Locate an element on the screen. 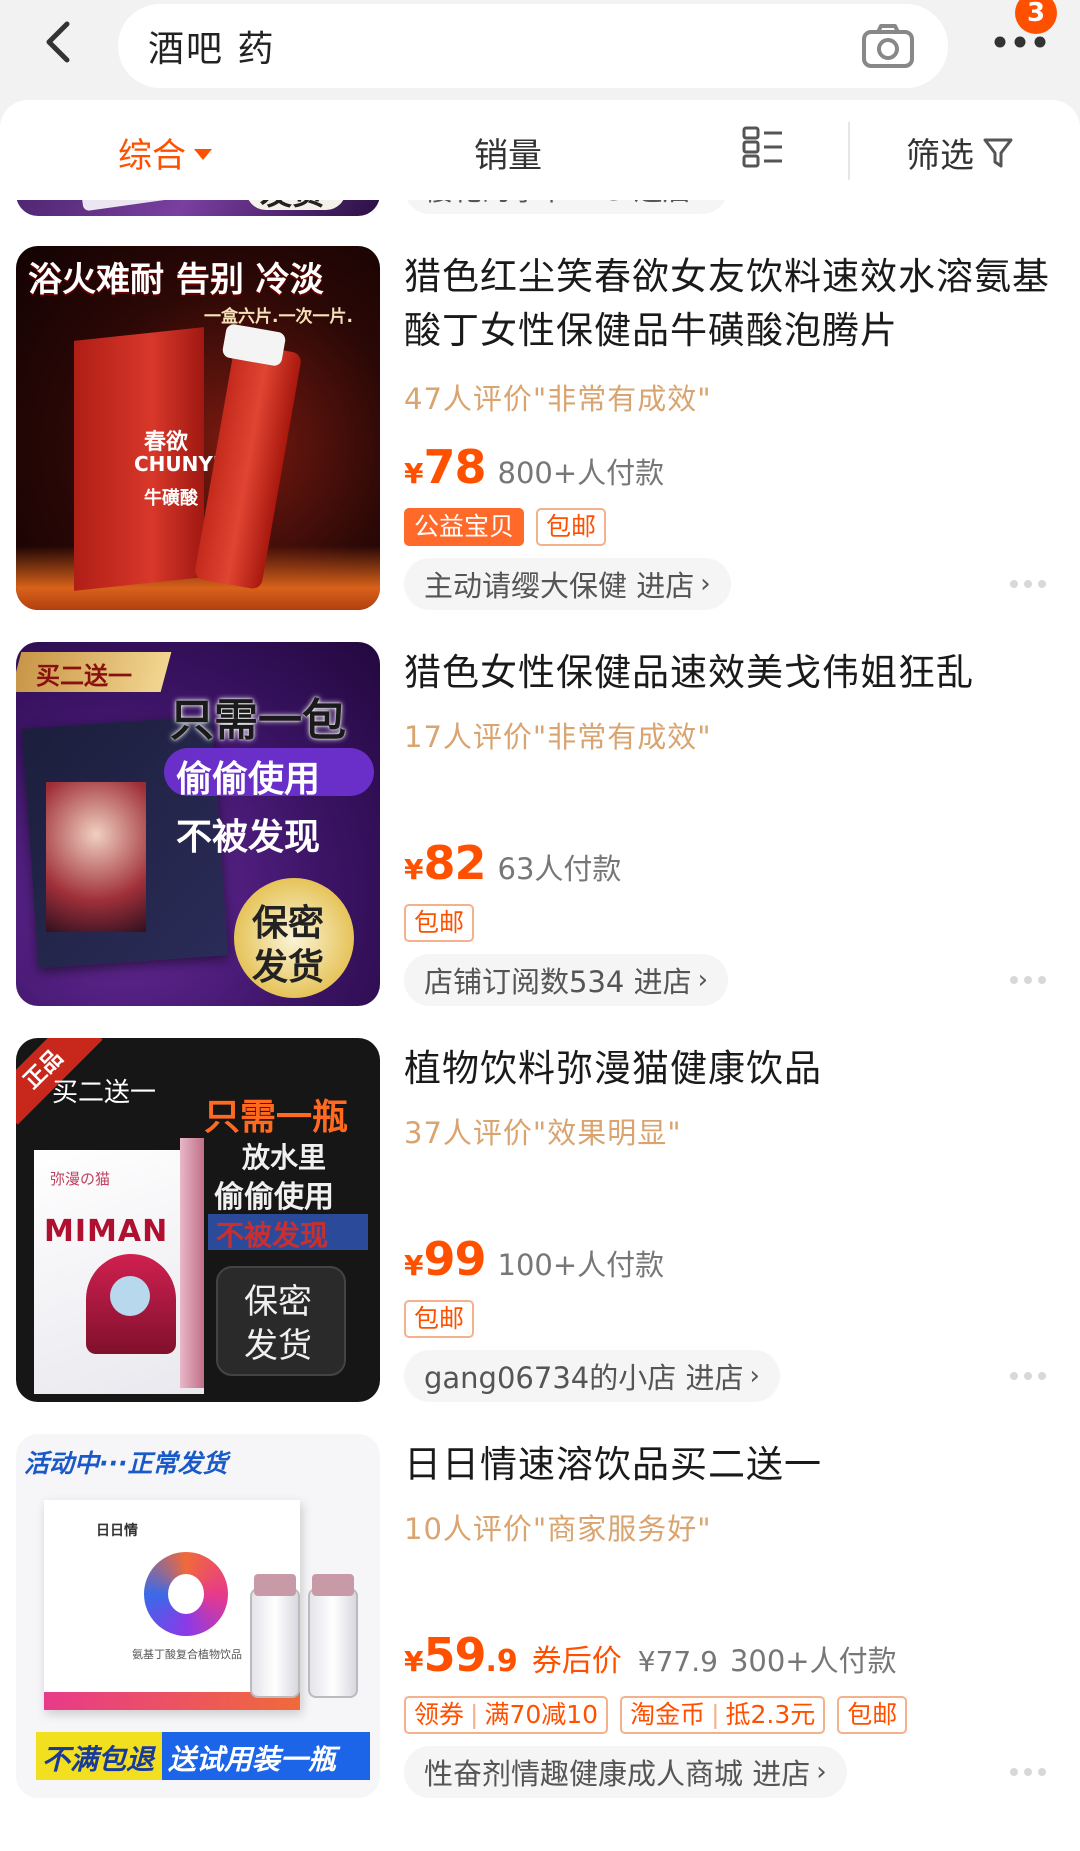 The image size is (1080, 1851). filter-divider is located at coordinates (849, 151).